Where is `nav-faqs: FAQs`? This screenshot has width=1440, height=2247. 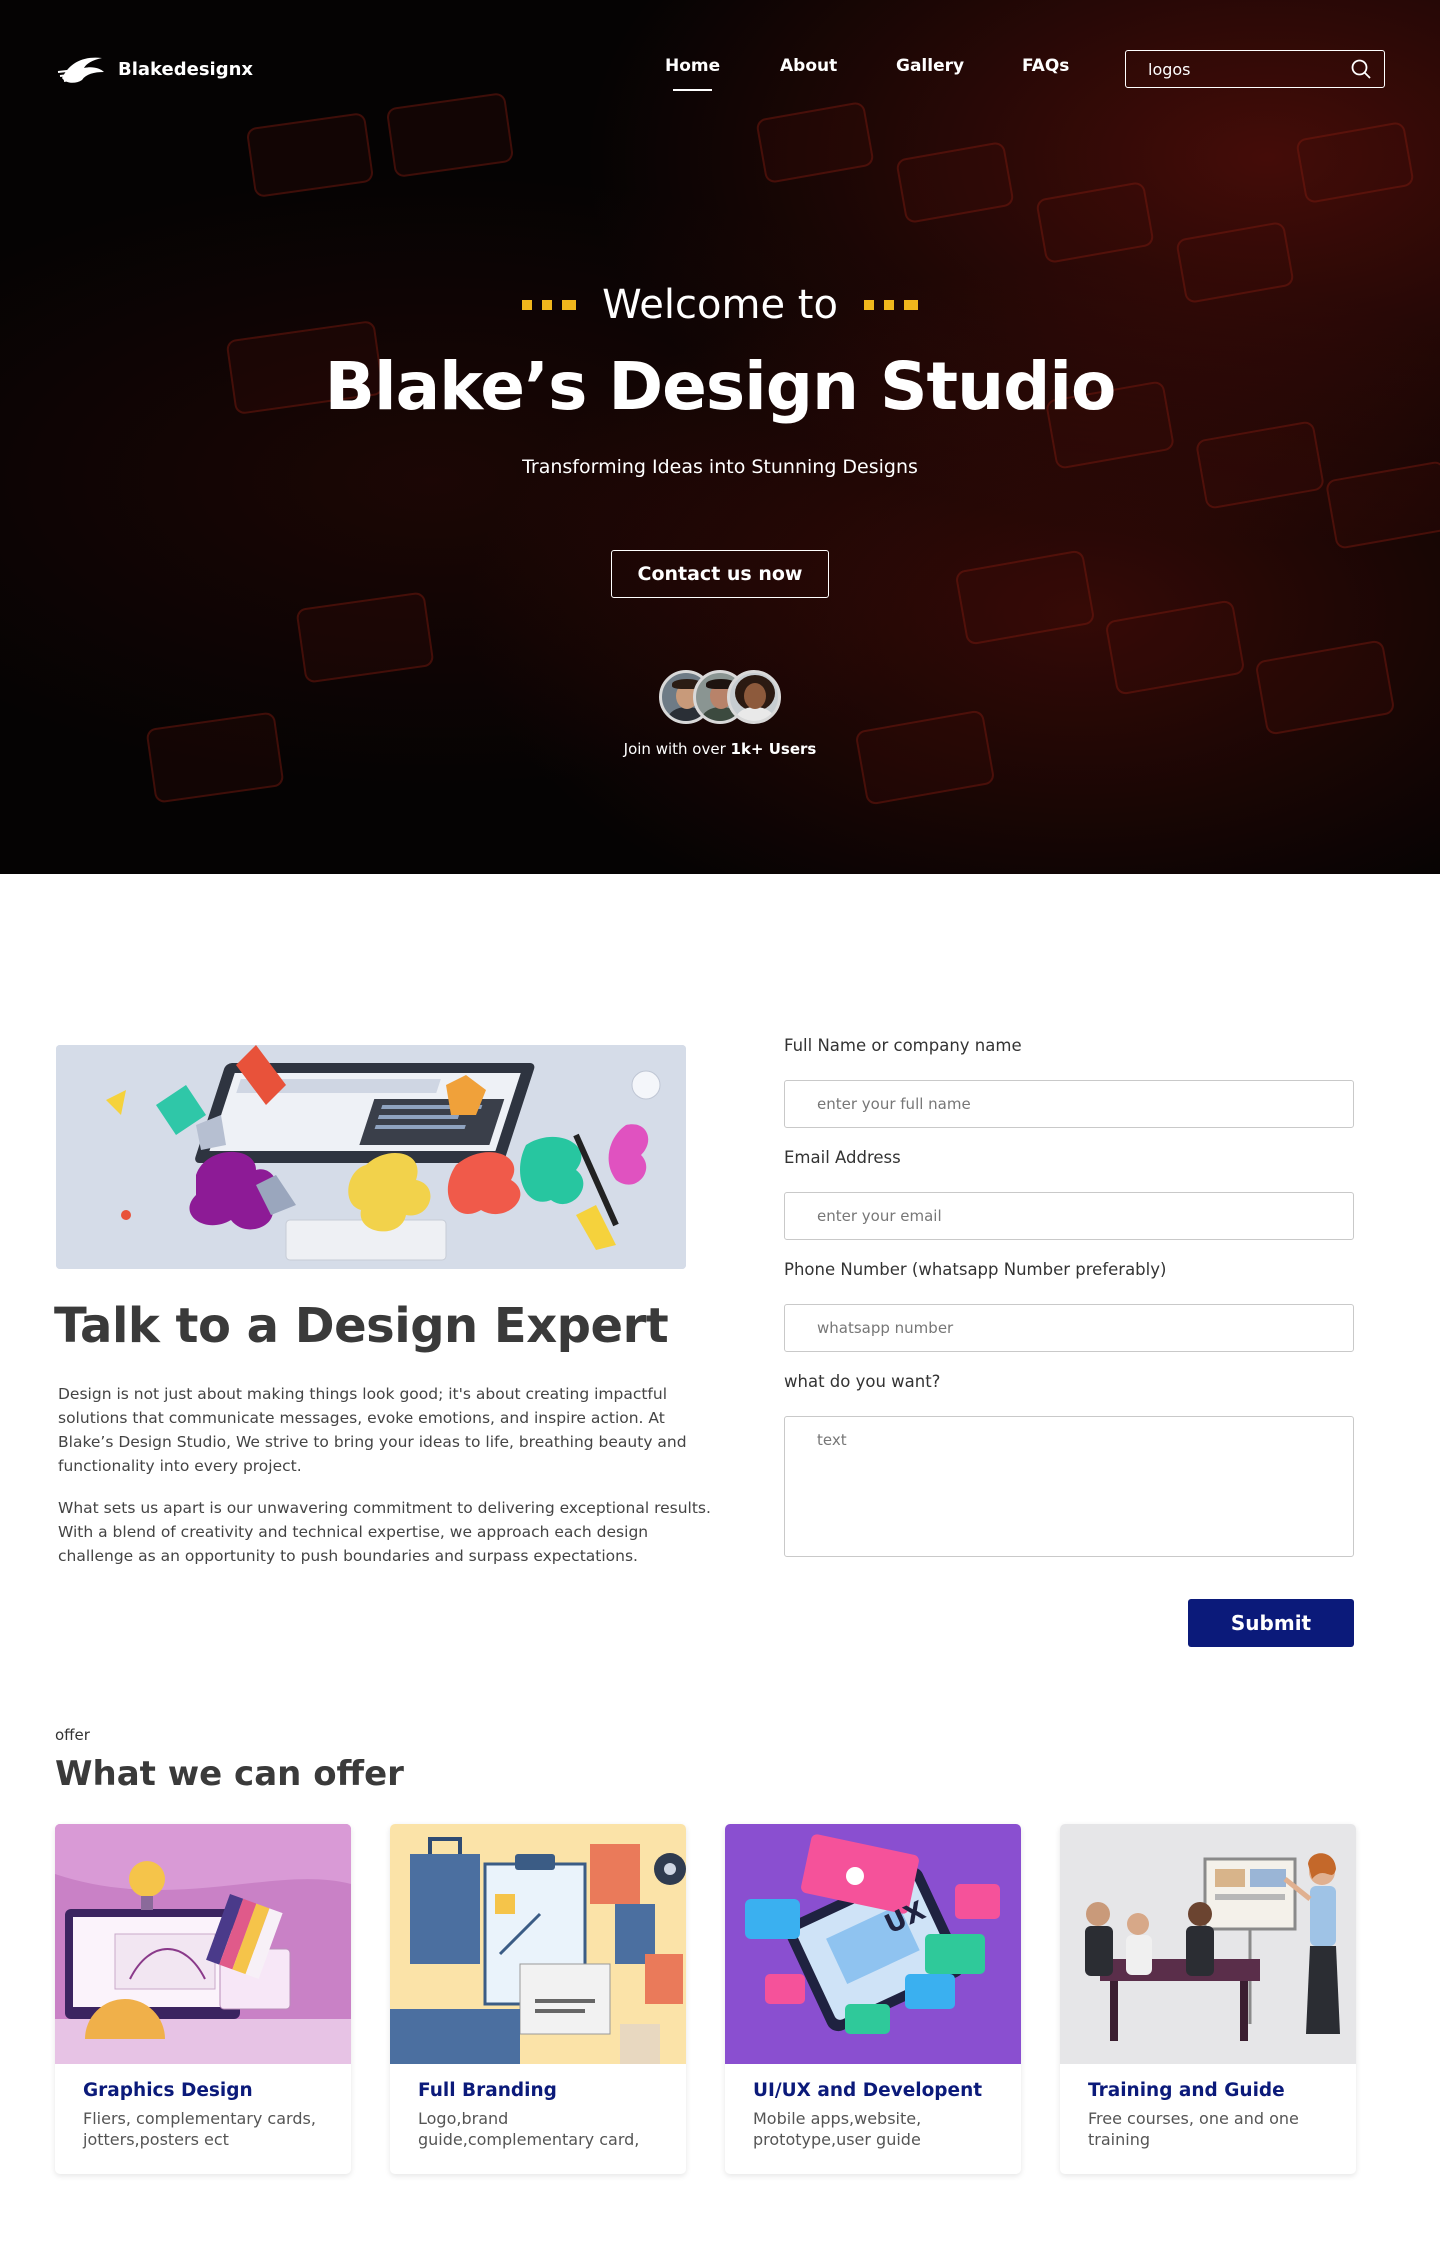
nav-faqs: FAQs is located at coordinates (1045, 66).